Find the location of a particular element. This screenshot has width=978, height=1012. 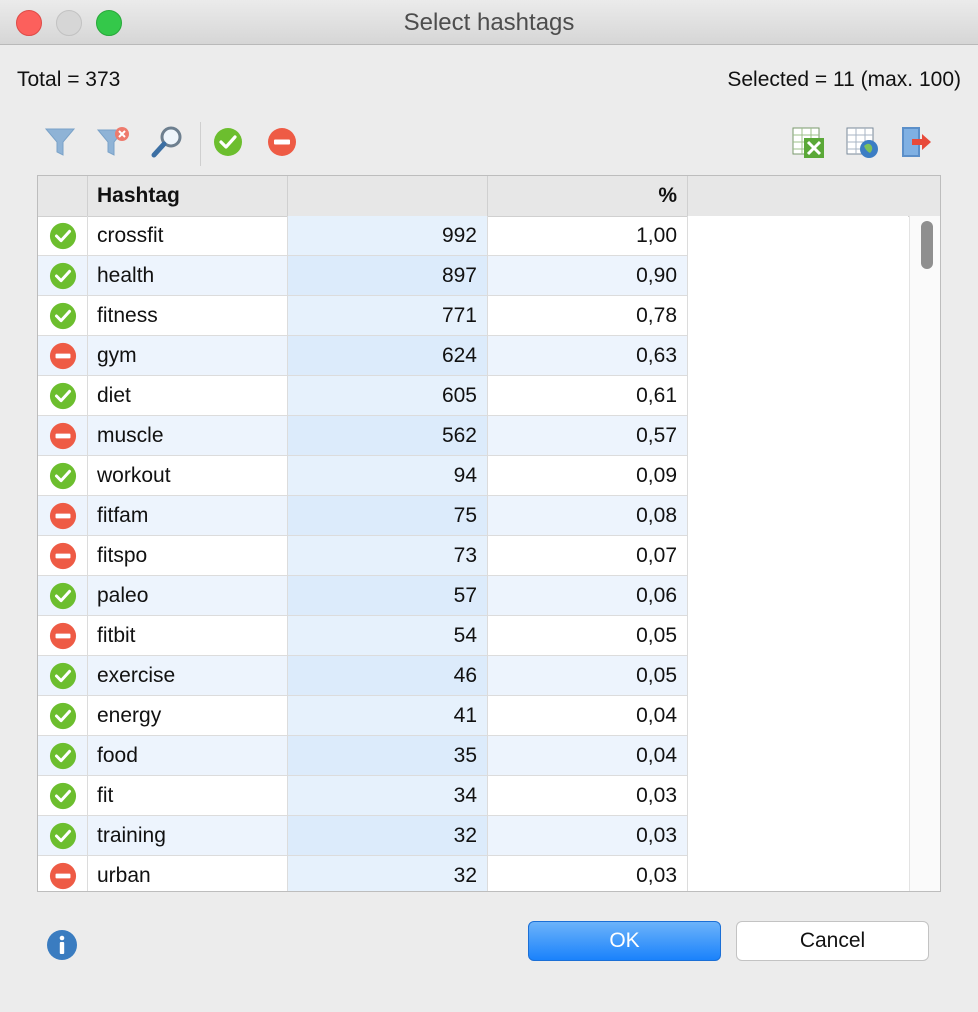

hashtag-cell: crossfit is located at coordinates (188, 236).